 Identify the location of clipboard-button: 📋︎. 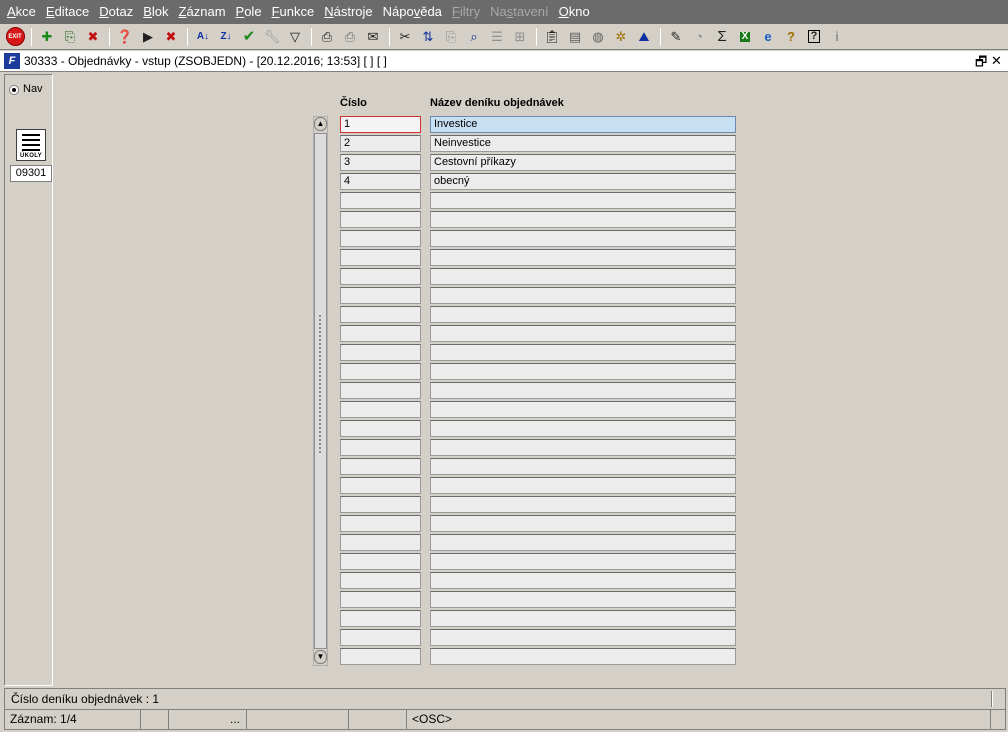
(552, 37).